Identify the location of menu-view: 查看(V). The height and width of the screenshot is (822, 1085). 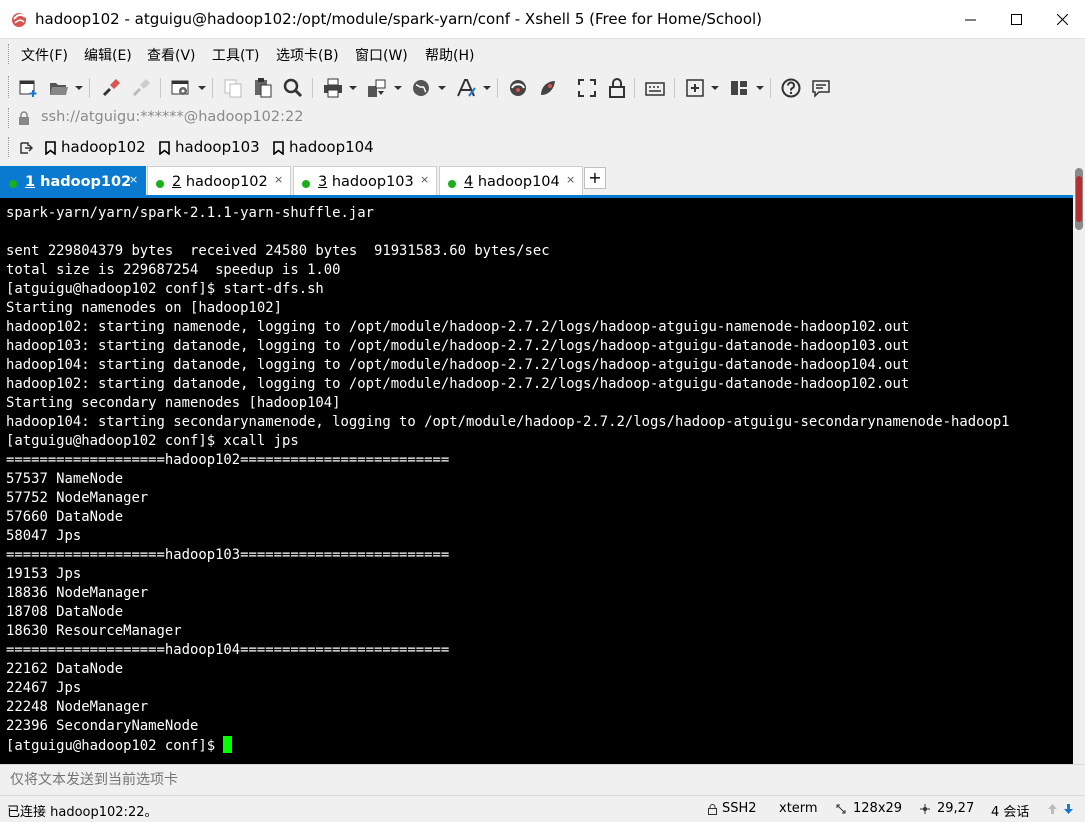
(171, 55).